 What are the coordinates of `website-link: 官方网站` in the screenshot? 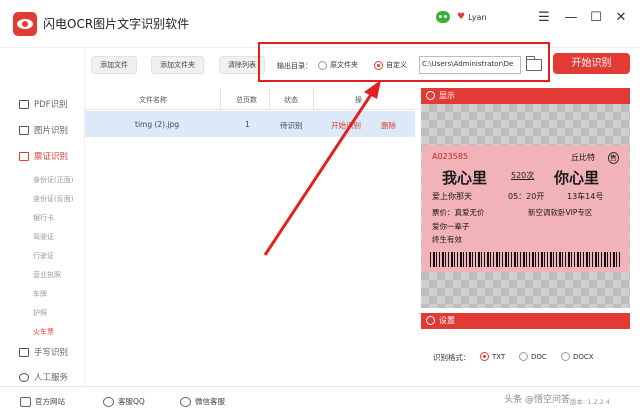 It's located at (42, 401).